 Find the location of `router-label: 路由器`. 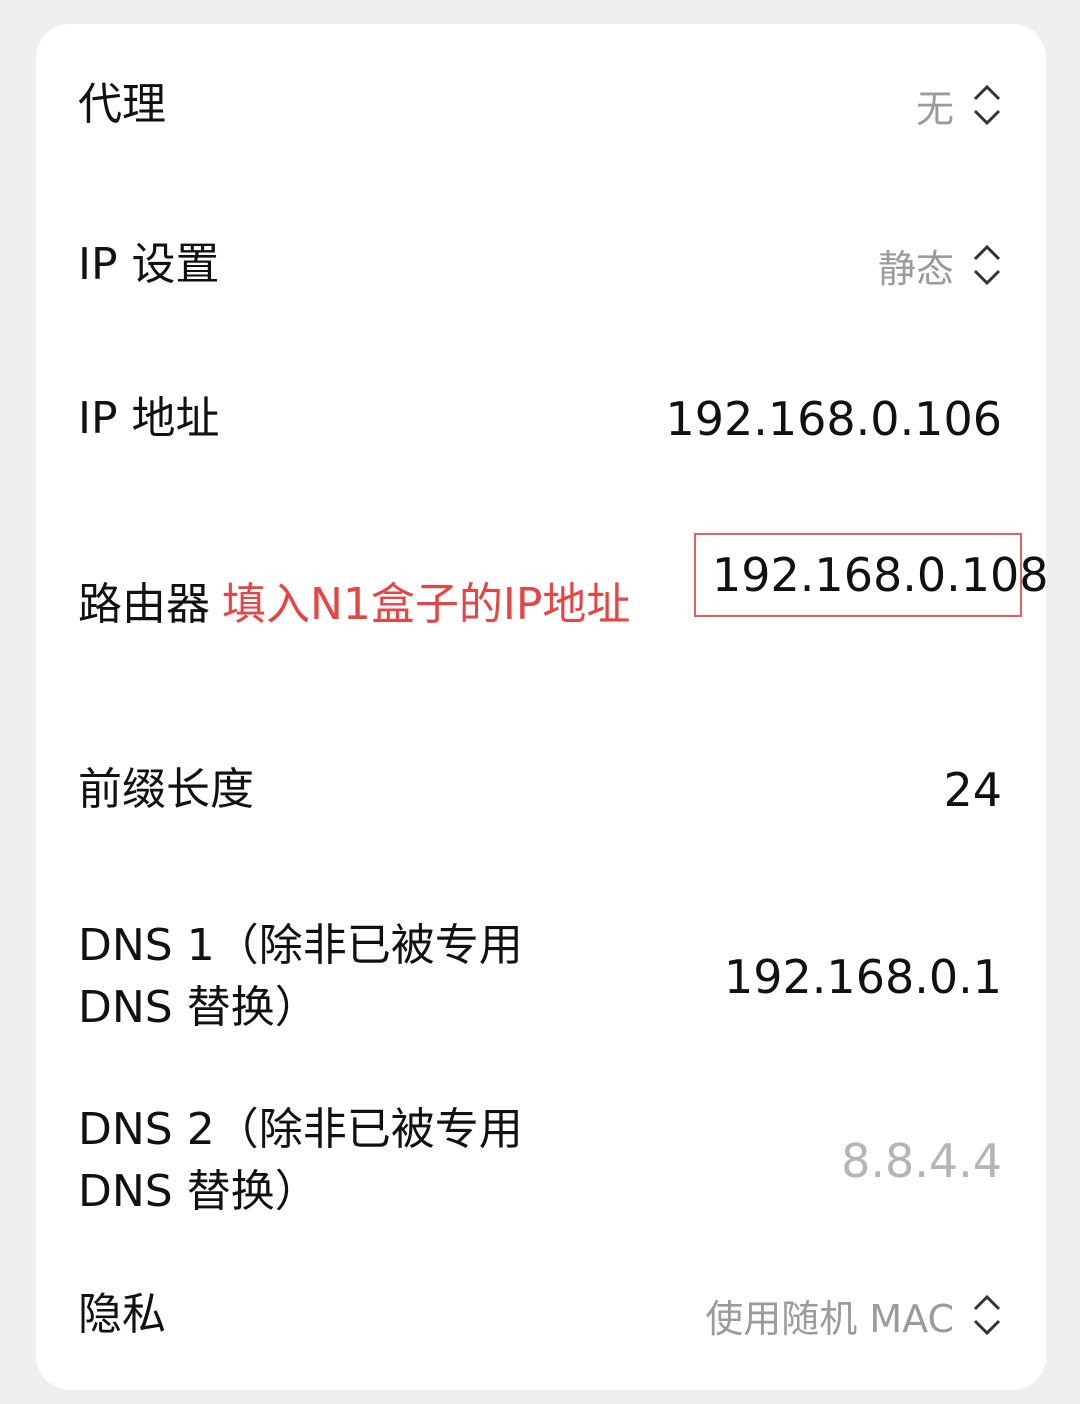

router-label: 路由器 is located at coordinates (144, 604).